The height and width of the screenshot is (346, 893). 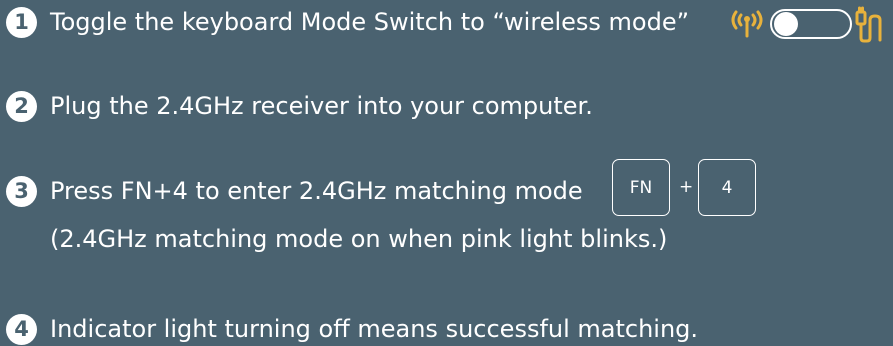 What do you see at coordinates (727, 187) in the screenshot?
I see `four-key: 4` at bounding box center [727, 187].